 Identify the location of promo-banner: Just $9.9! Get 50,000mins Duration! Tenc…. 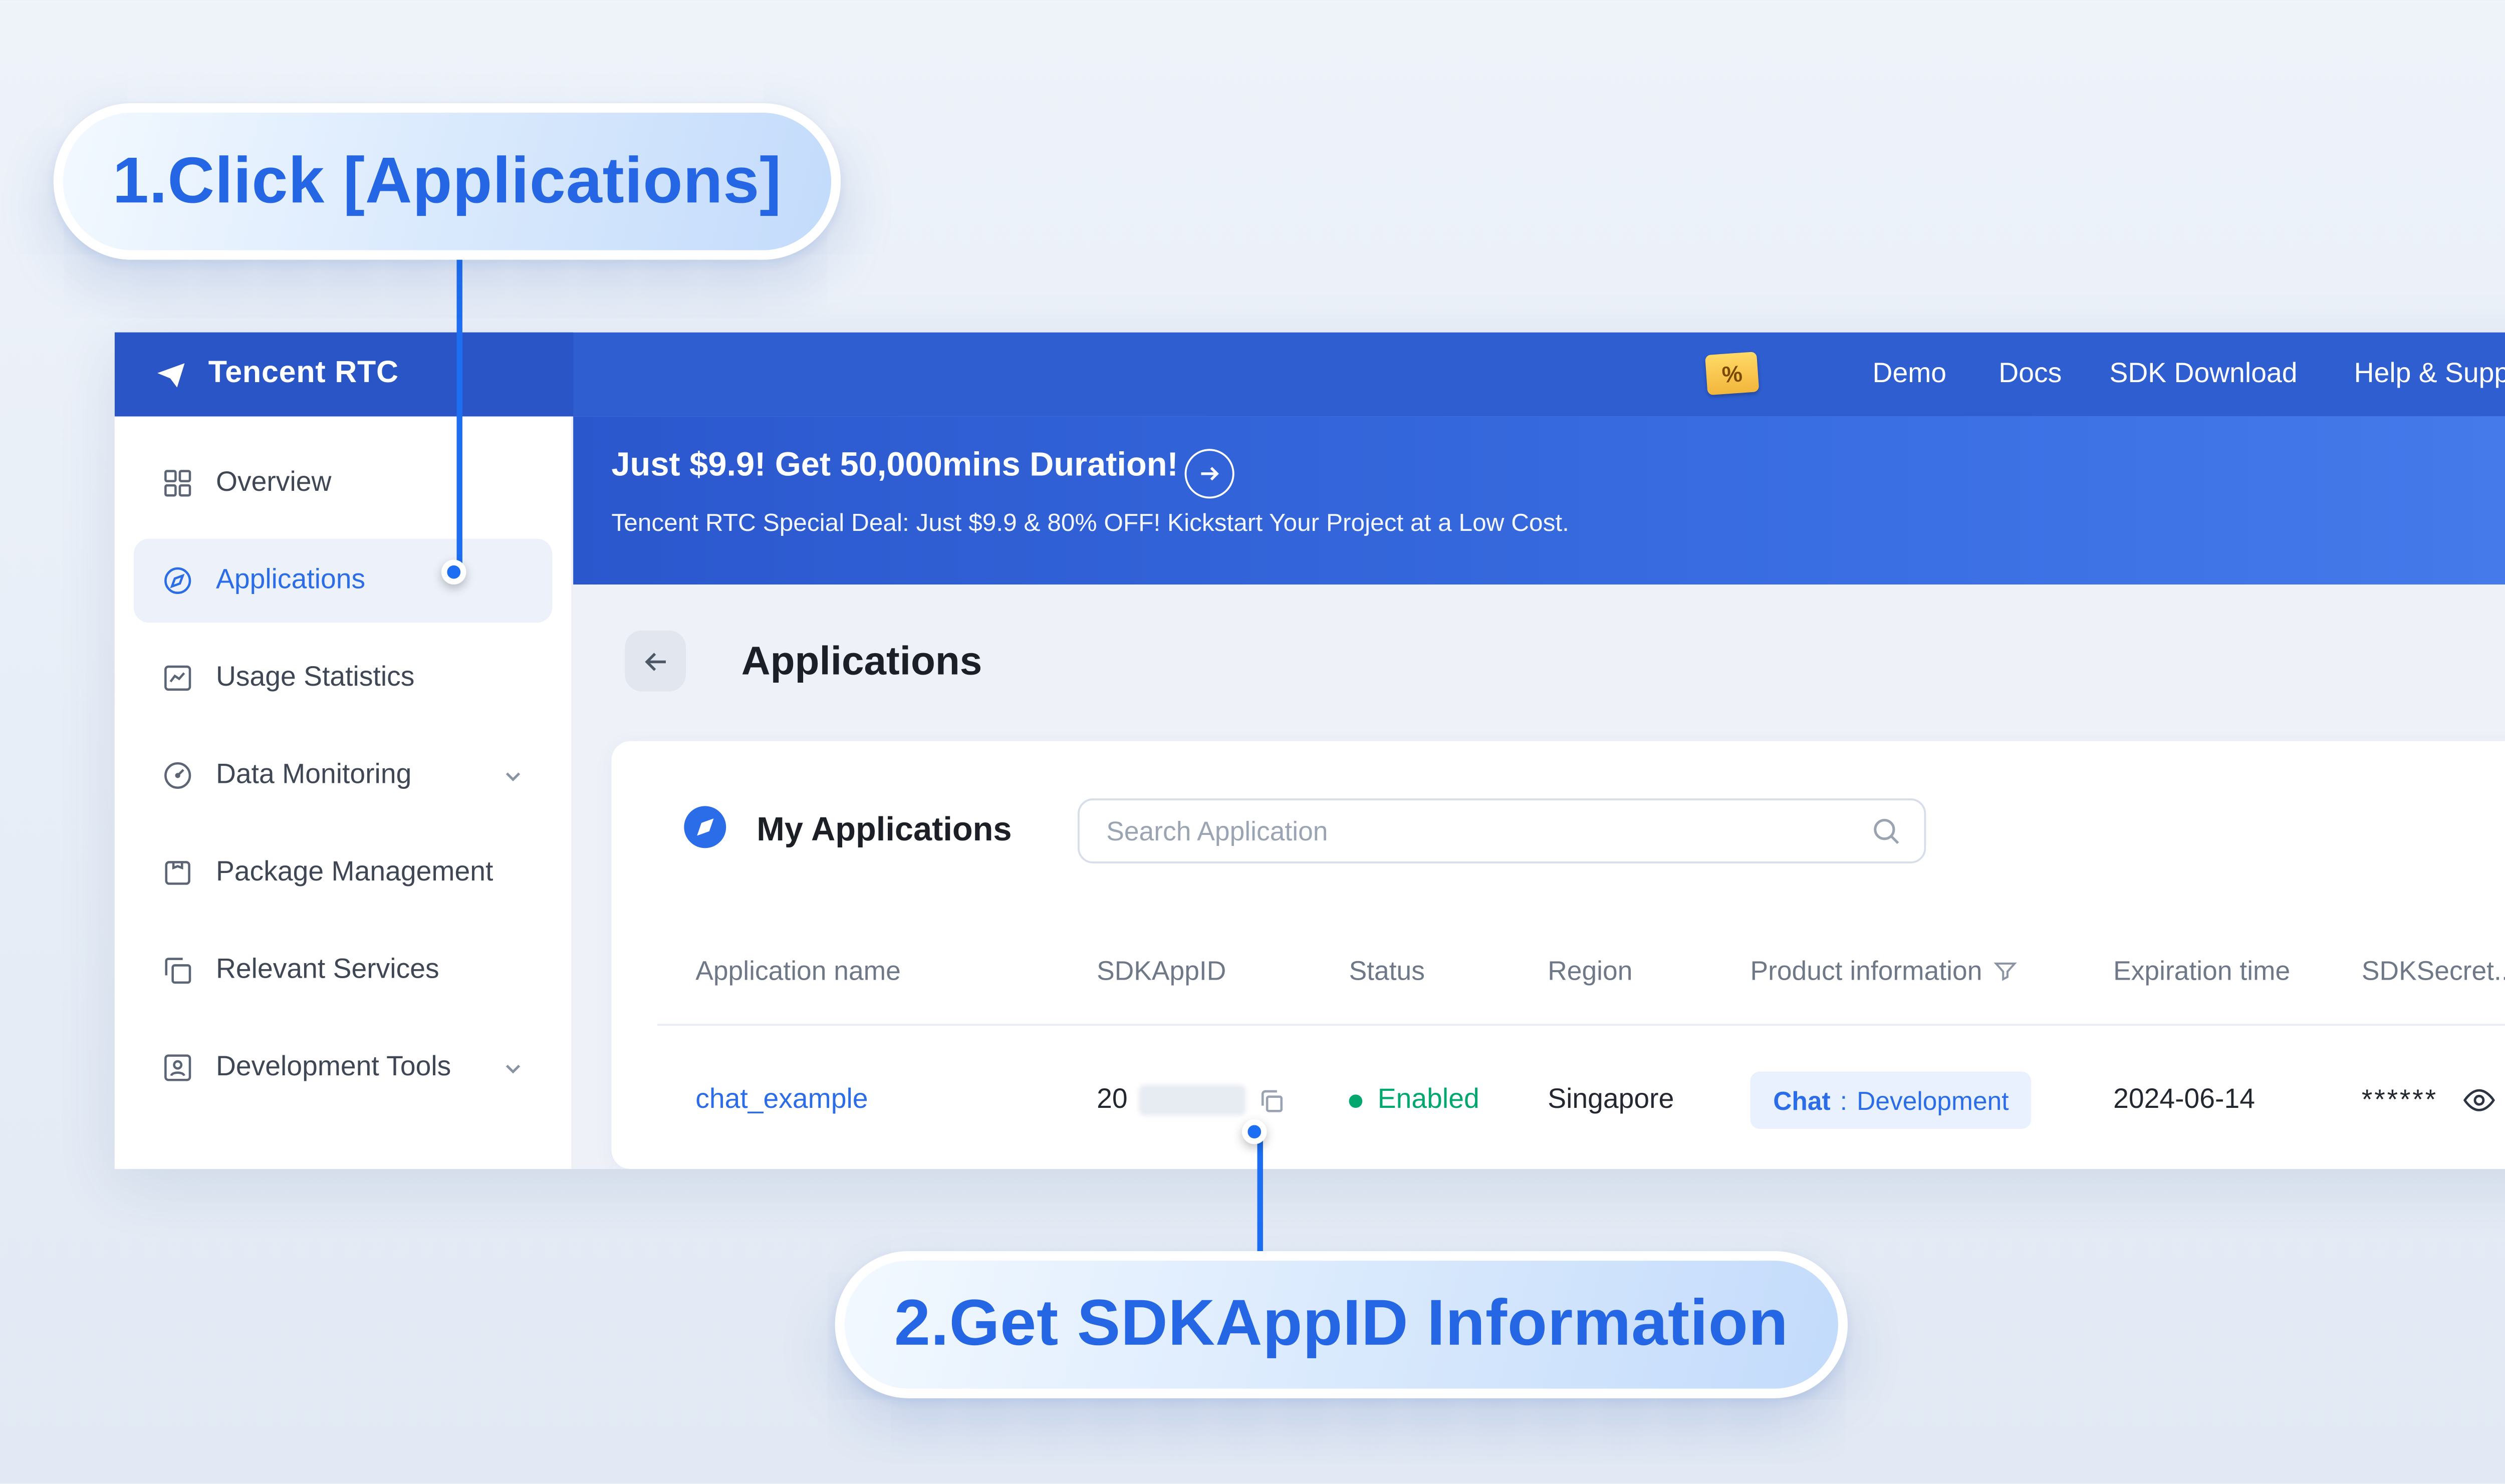
(1539, 501).